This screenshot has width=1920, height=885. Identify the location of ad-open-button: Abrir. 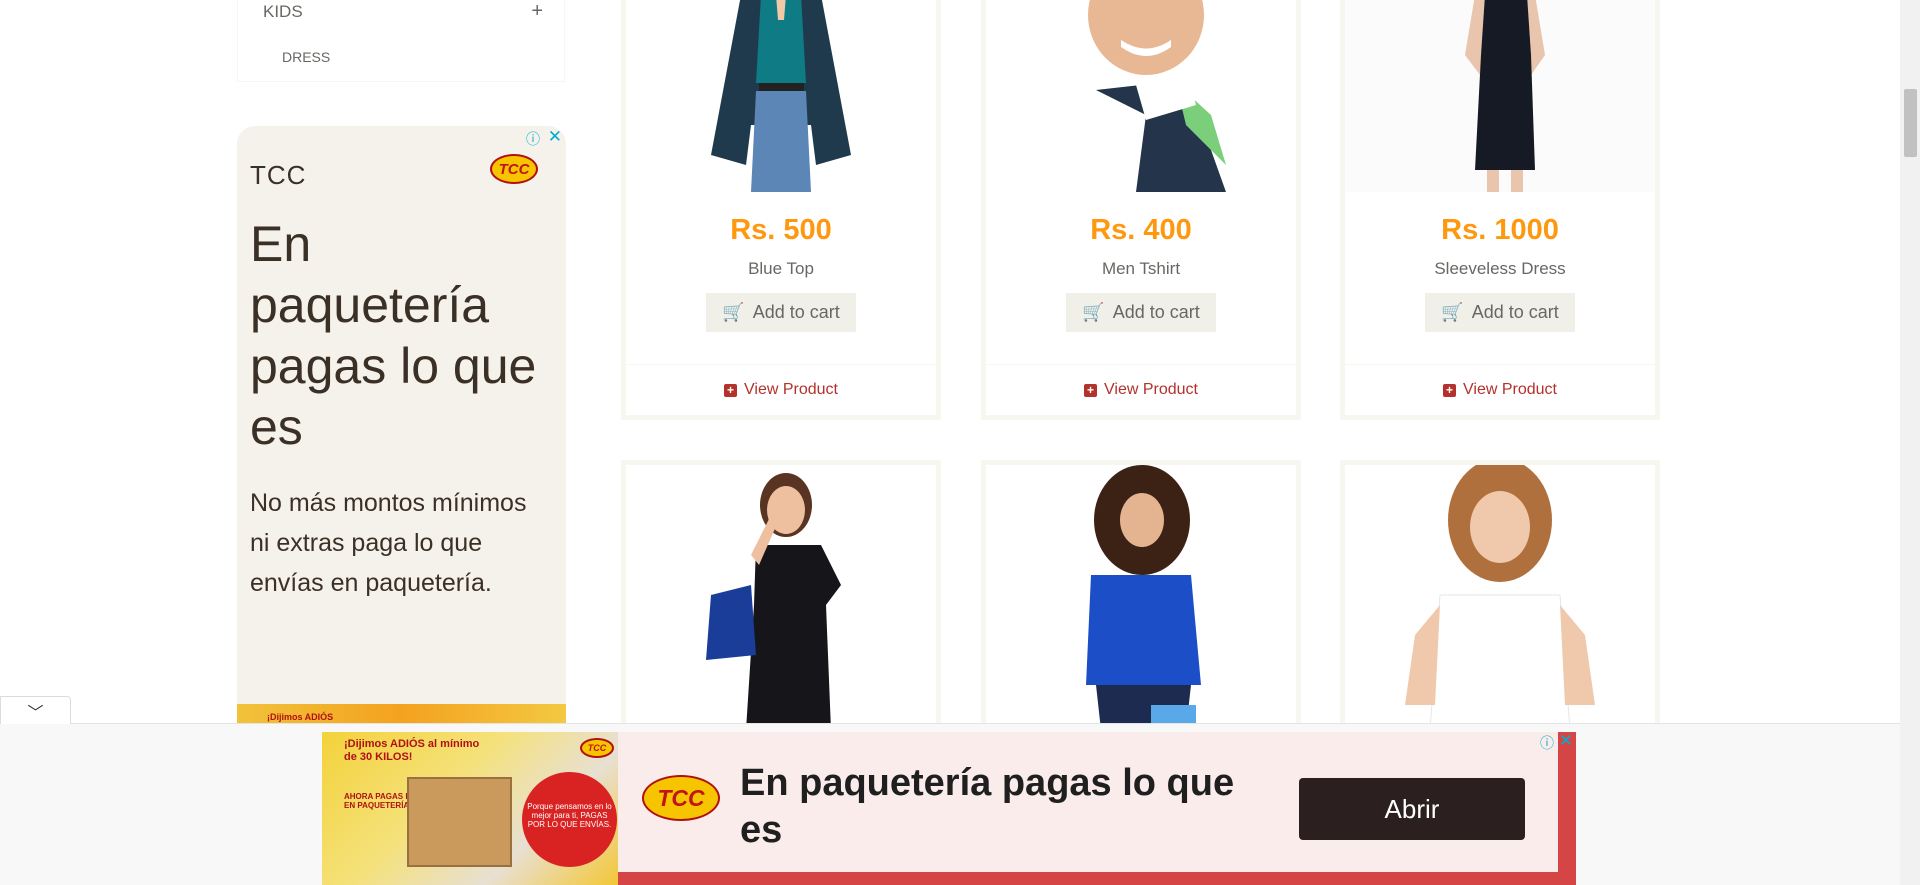
(1412, 809).